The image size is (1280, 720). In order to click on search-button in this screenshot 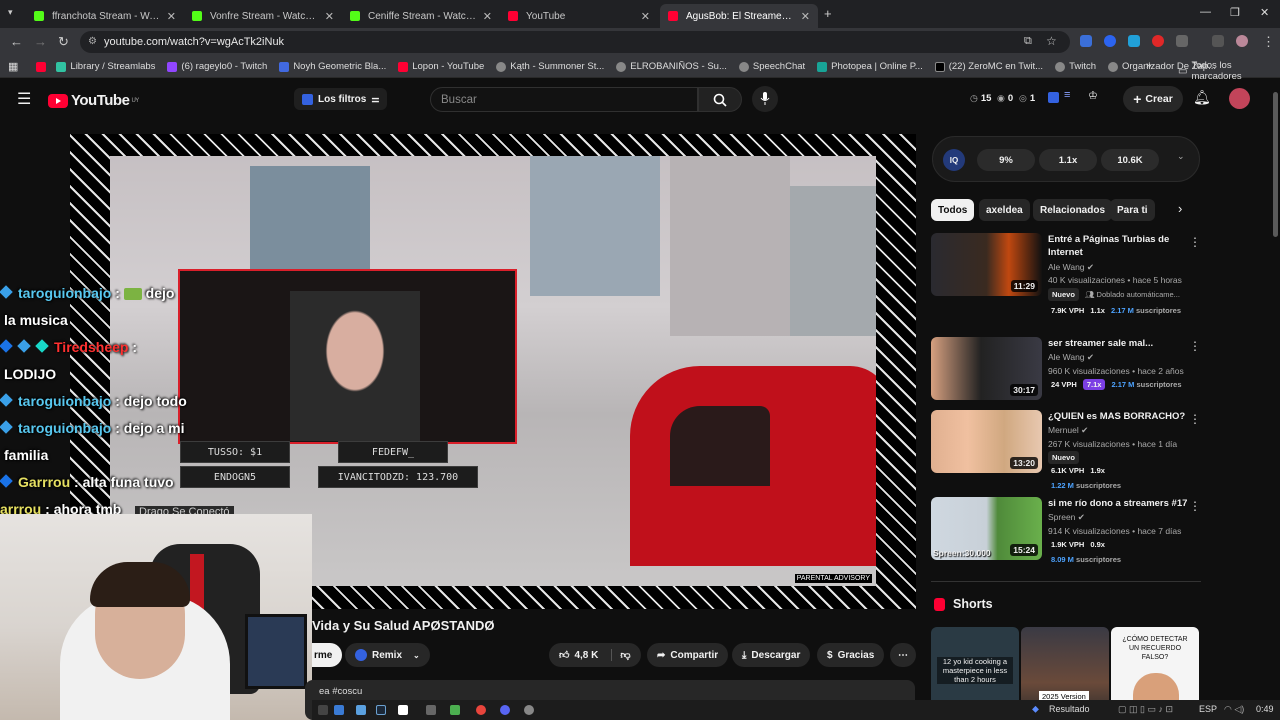, I will do `click(720, 99)`.